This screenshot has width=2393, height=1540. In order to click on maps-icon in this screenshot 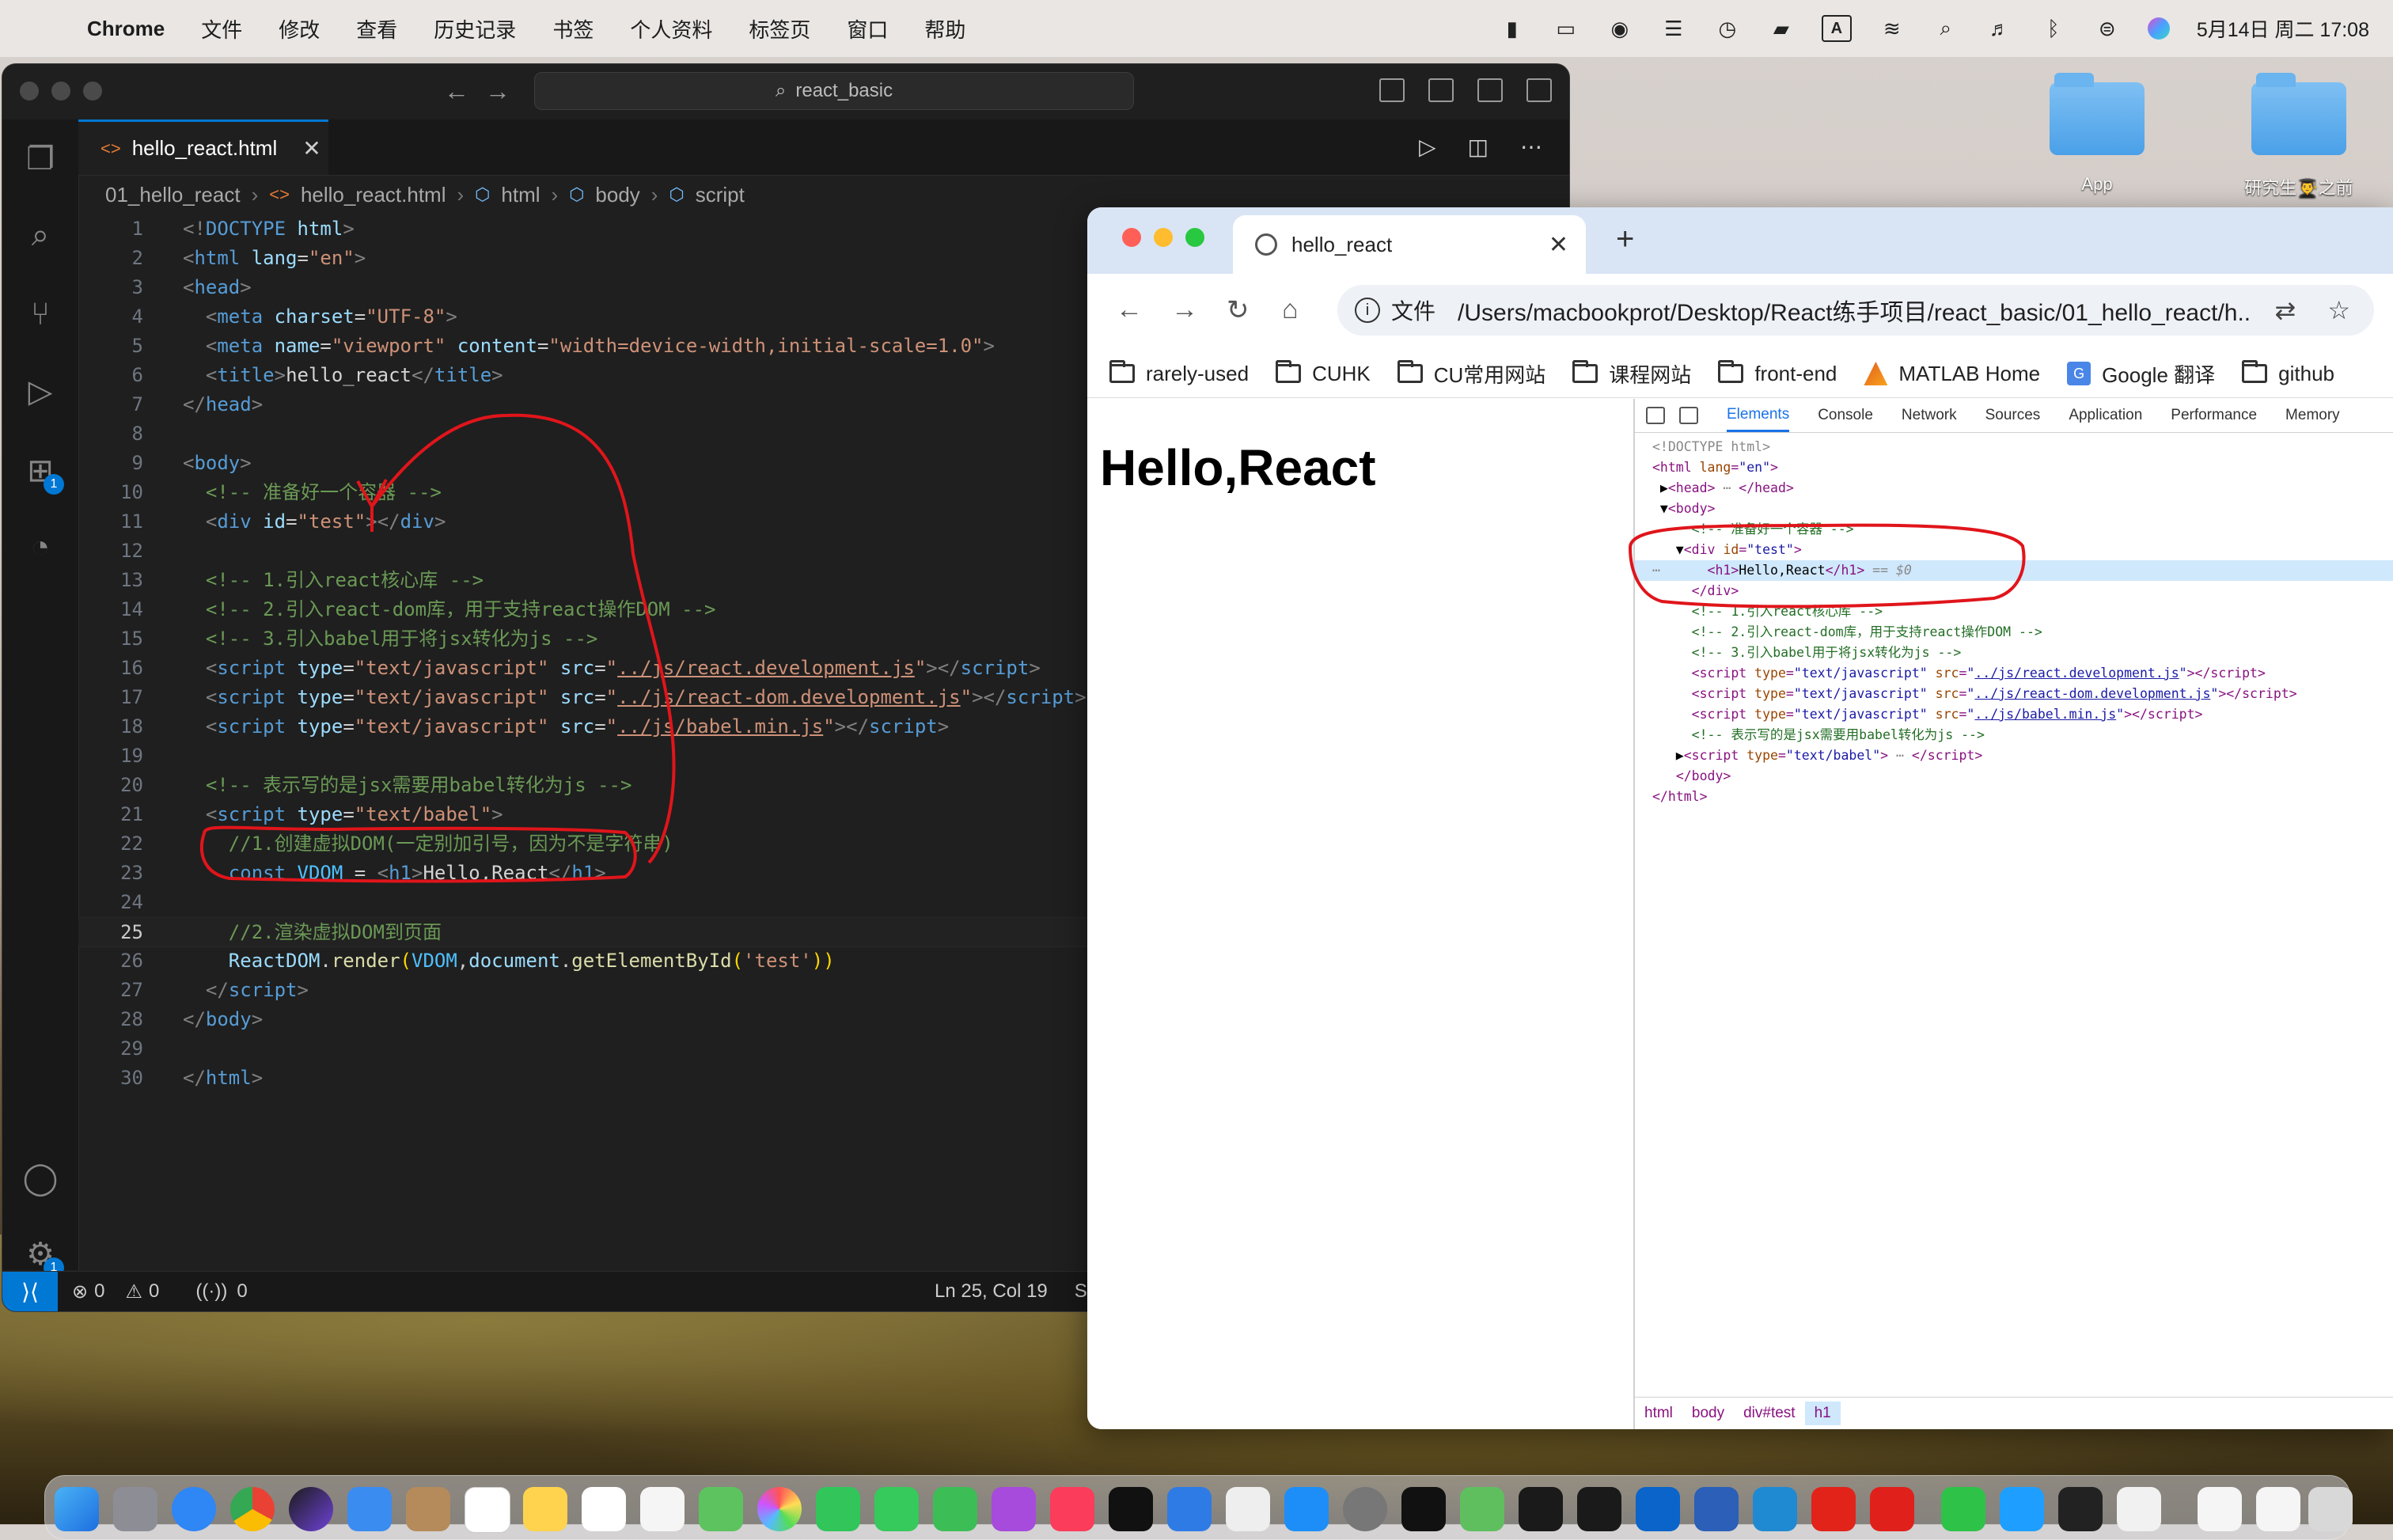, I will do `click(721, 1509)`.